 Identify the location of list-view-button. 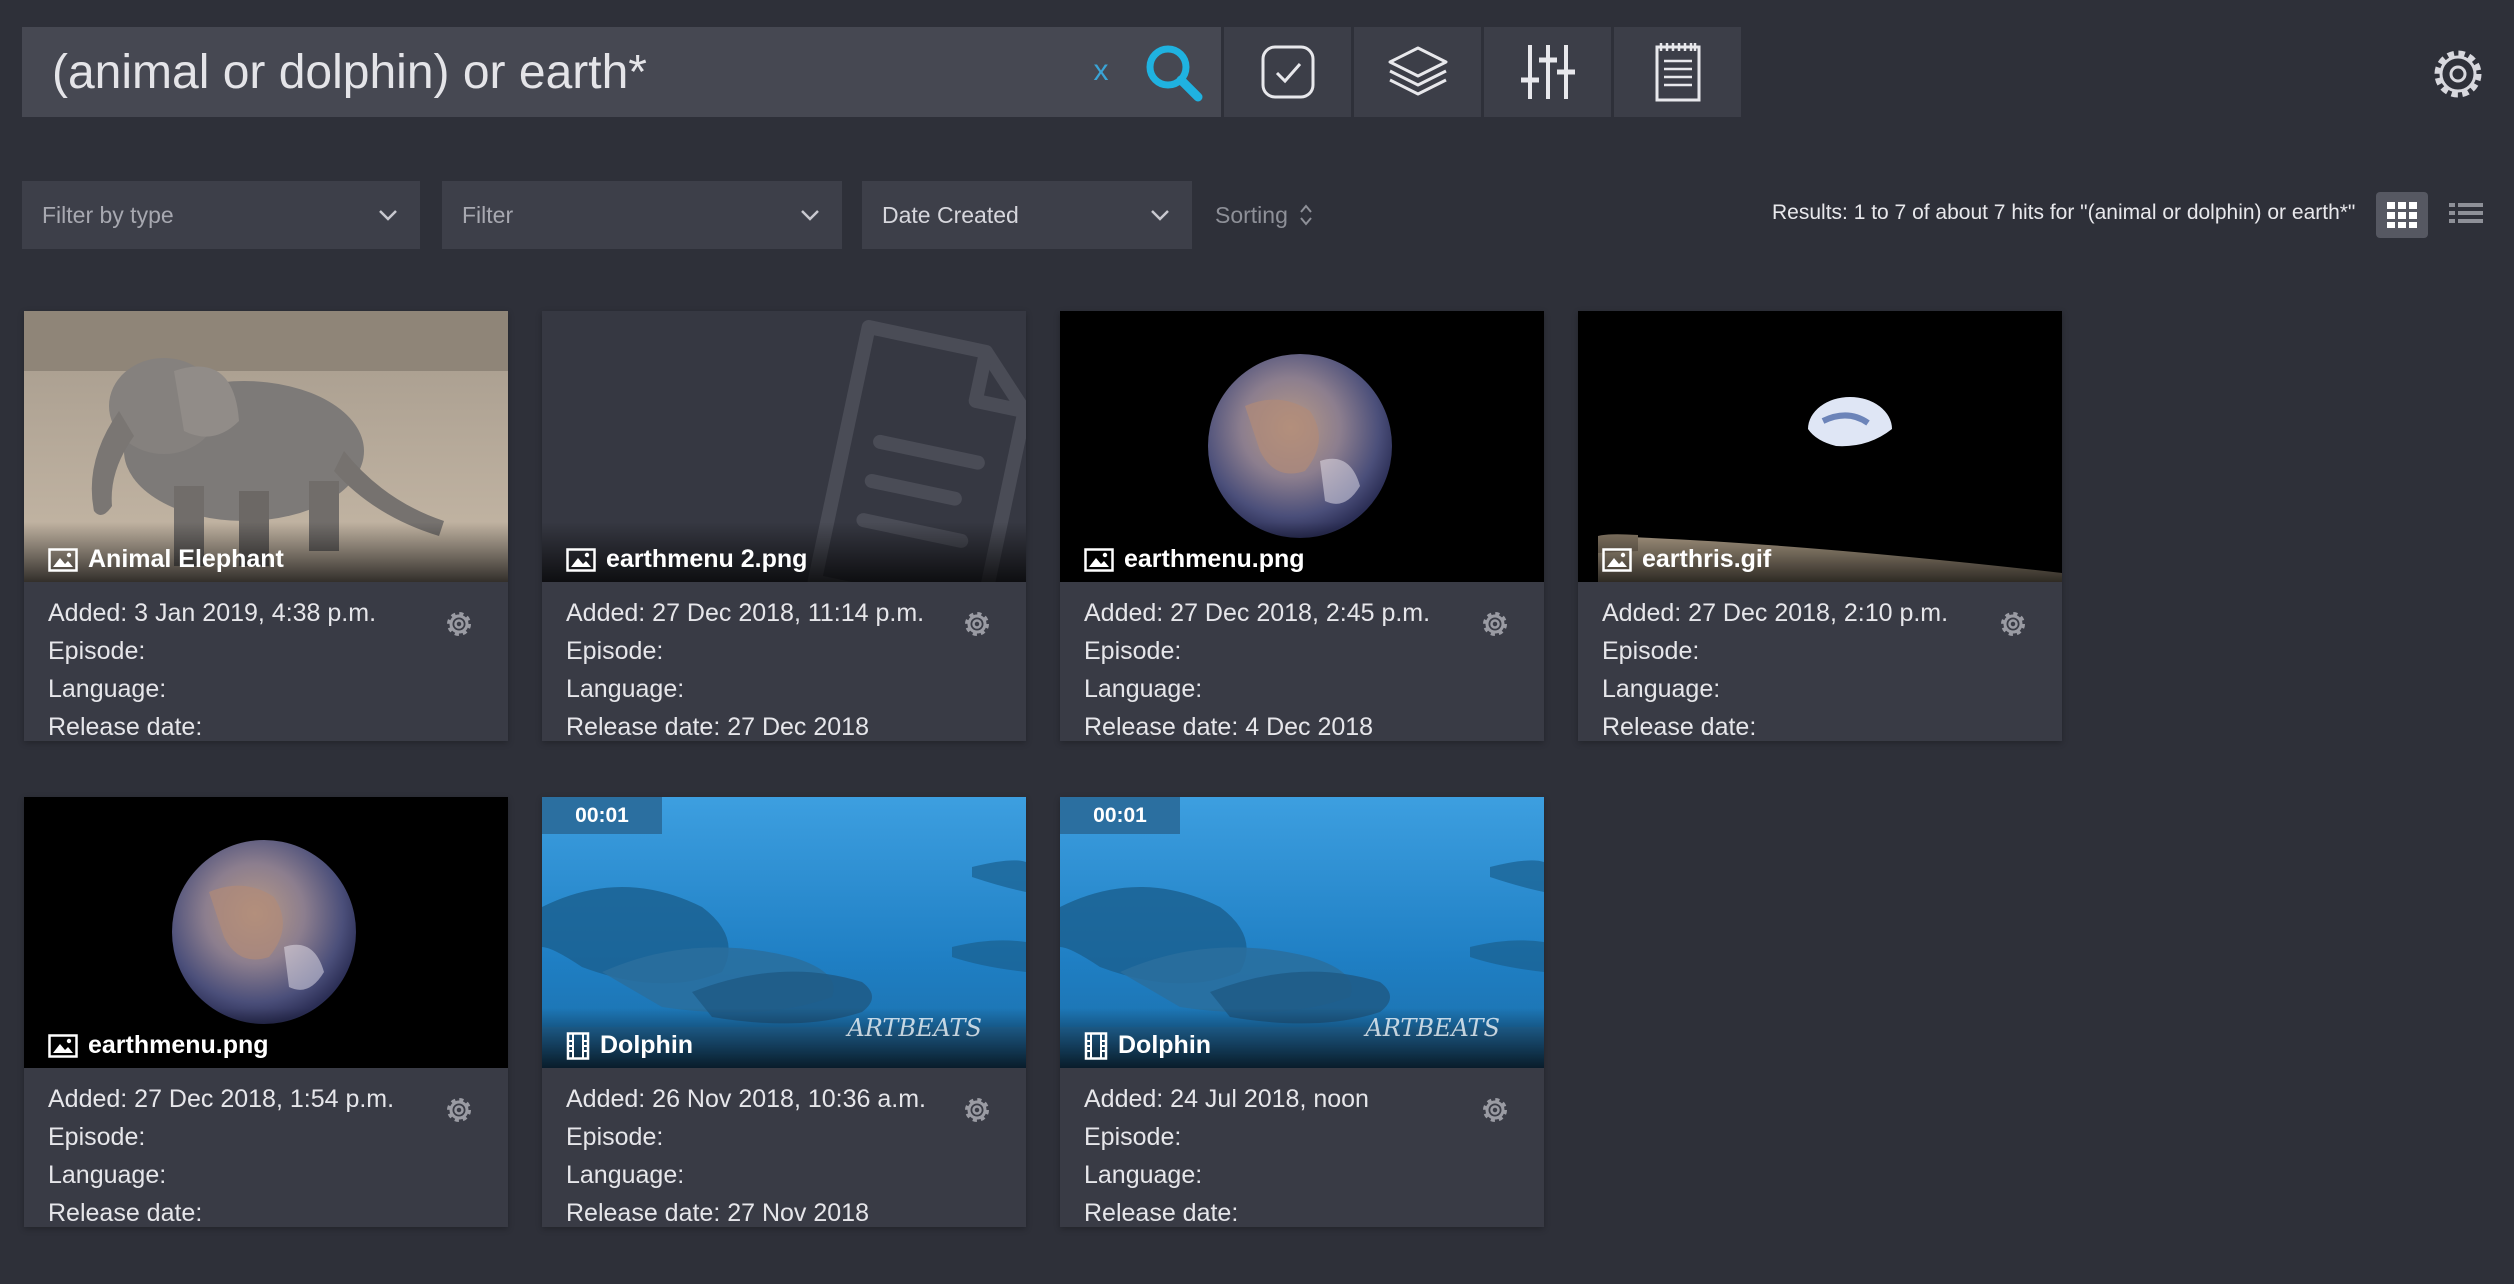
(2466, 215).